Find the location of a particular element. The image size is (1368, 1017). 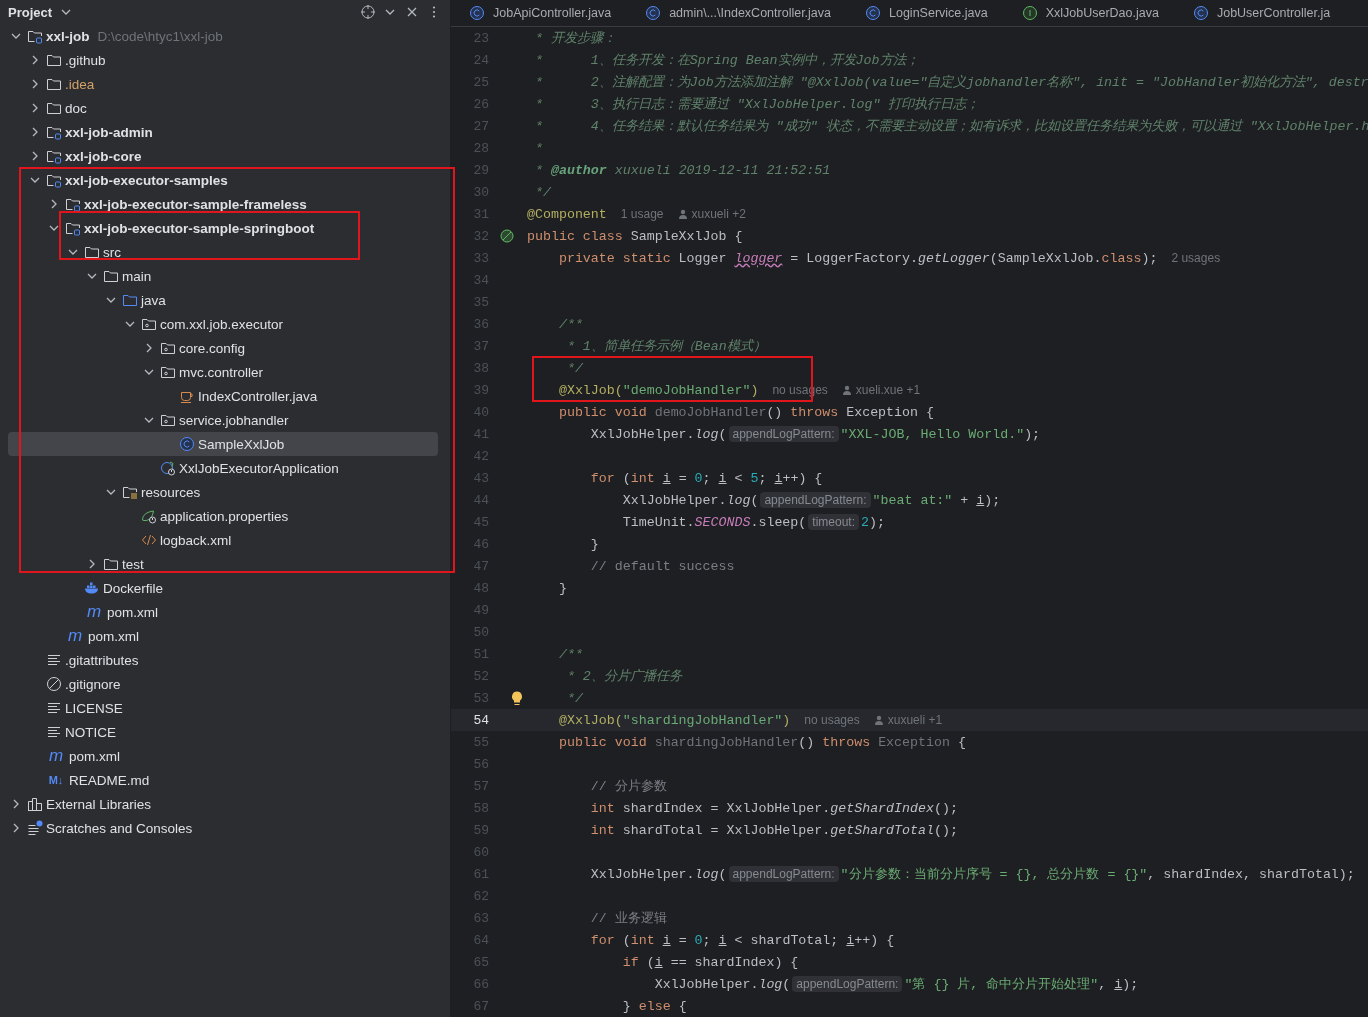

tree-item: xxl-job-executor-sample-springboot is located at coordinates (223, 228).